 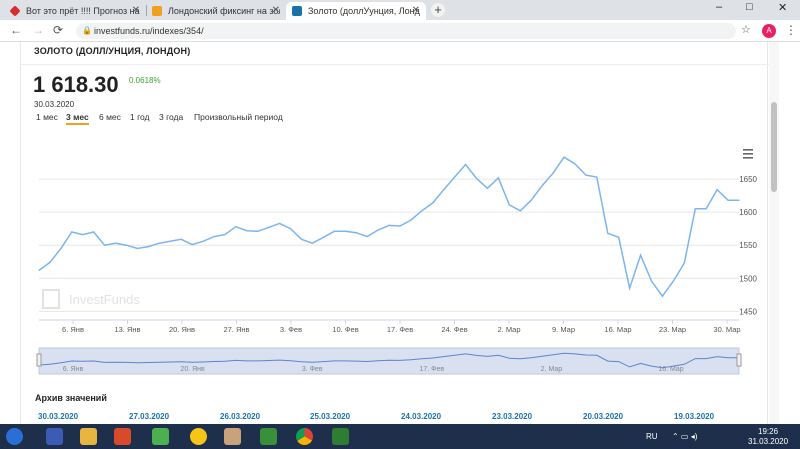 I want to click on x-tick-label: 9. Мар, so click(x=563, y=329).